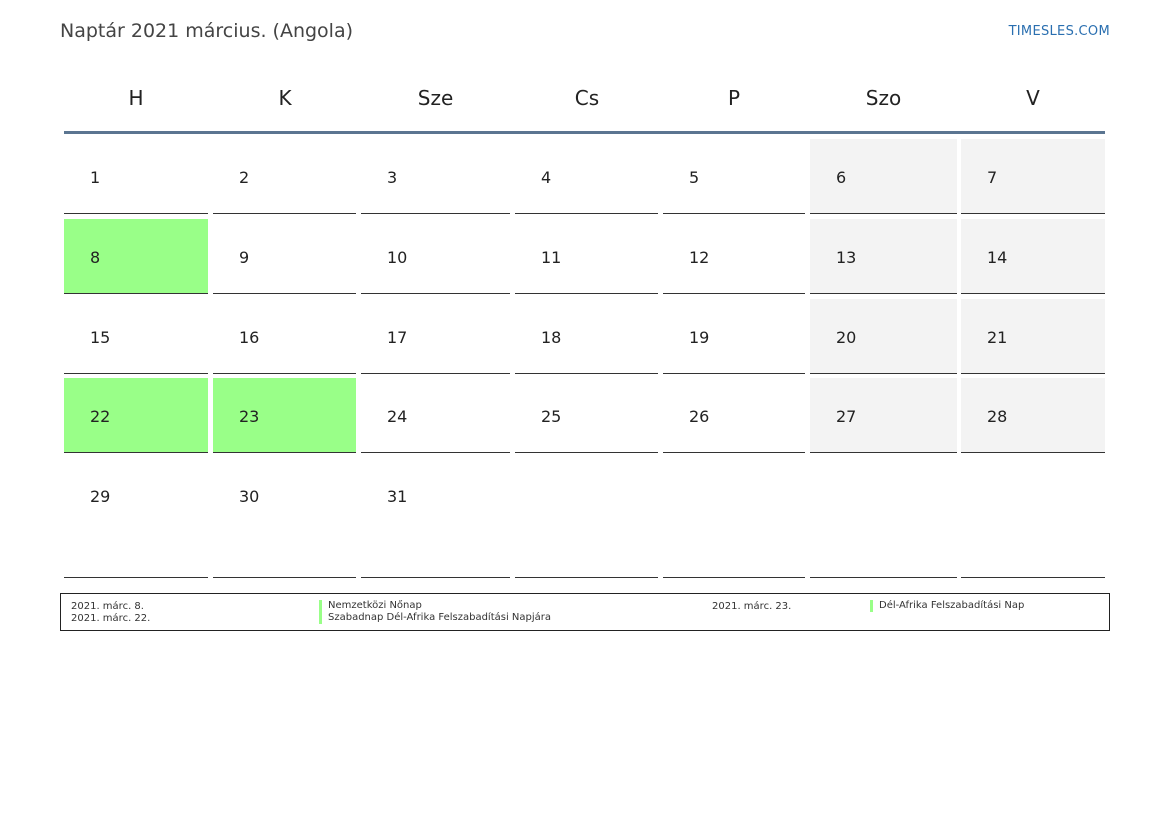  I want to click on day-cell: 1, so click(136, 176).